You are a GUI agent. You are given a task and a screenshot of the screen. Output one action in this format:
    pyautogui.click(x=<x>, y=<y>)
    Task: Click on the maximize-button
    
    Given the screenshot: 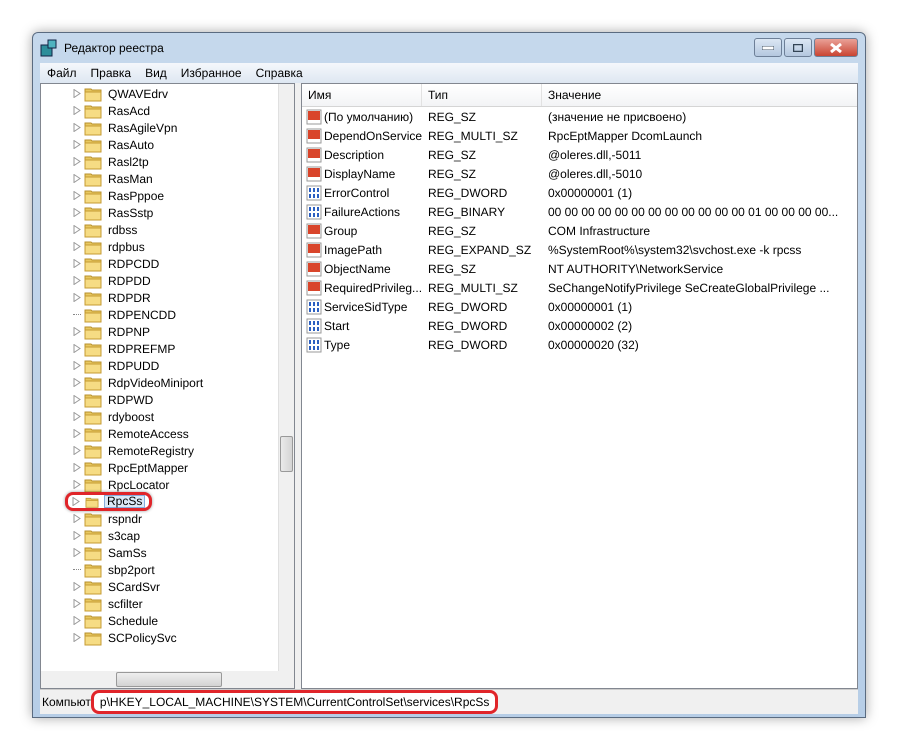 What is the action you would take?
    pyautogui.click(x=798, y=47)
    